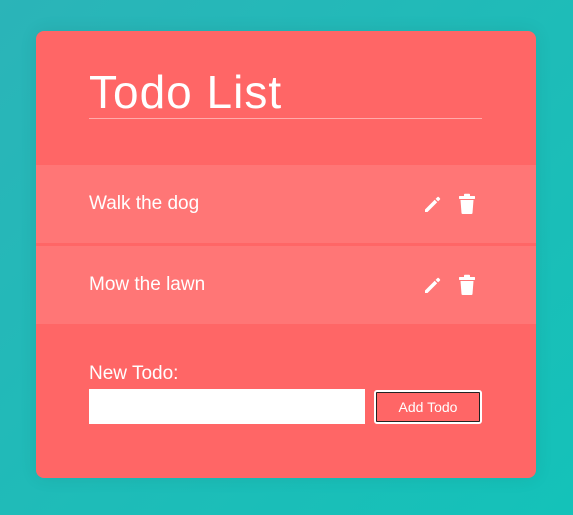  What do you see at coordinates (147, 284) in the screenshot?
I see `todo-text: Mow the lawn` at bounding box center [147, 284].